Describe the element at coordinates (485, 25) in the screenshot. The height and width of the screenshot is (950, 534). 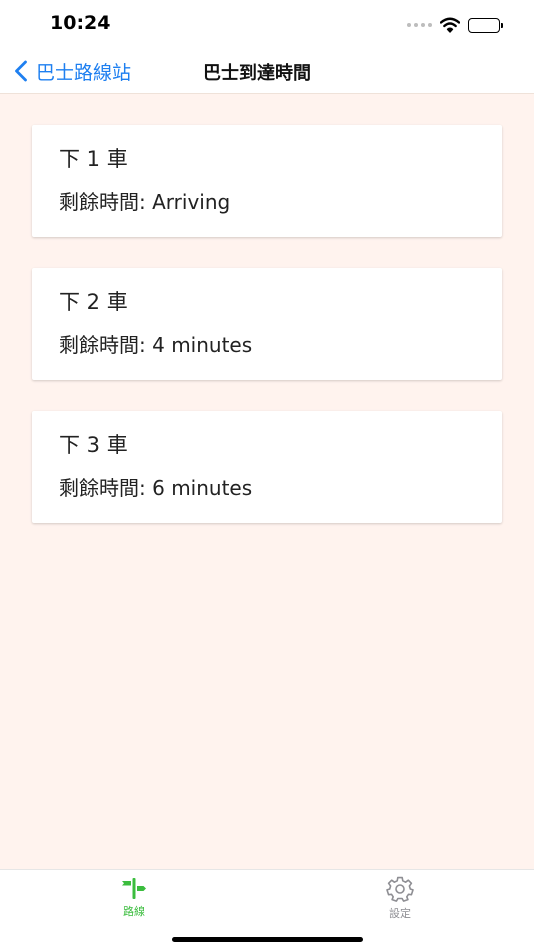
I see `battery-icon` at that location.